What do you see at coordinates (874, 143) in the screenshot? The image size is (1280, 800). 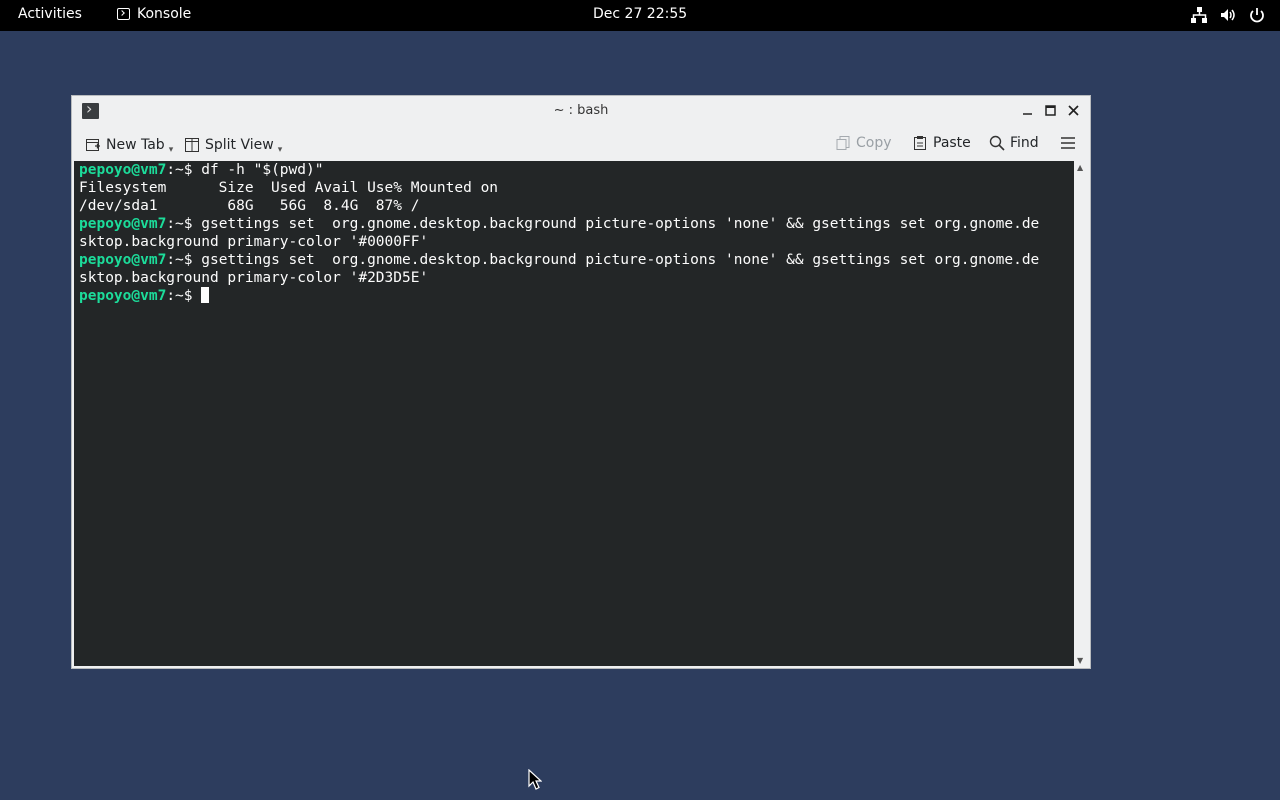 I see `copy-label: Copy` at bounding box center [874, 143].